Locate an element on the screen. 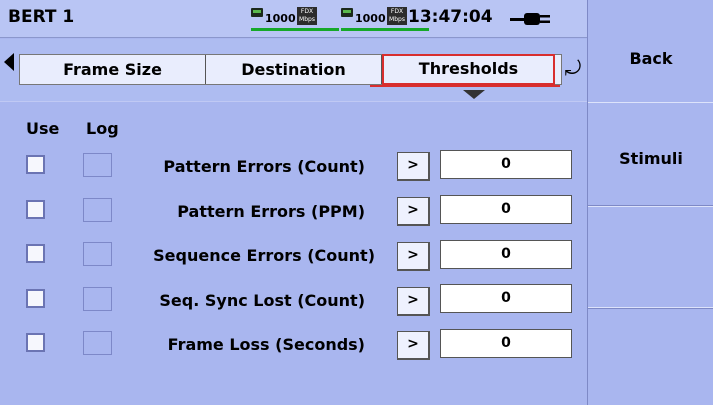 This screenshot has width=713, height=405. row-label-seq-sync-lost-count: Seq. Sync Lost (Count) is located at coordinates (262, 300).